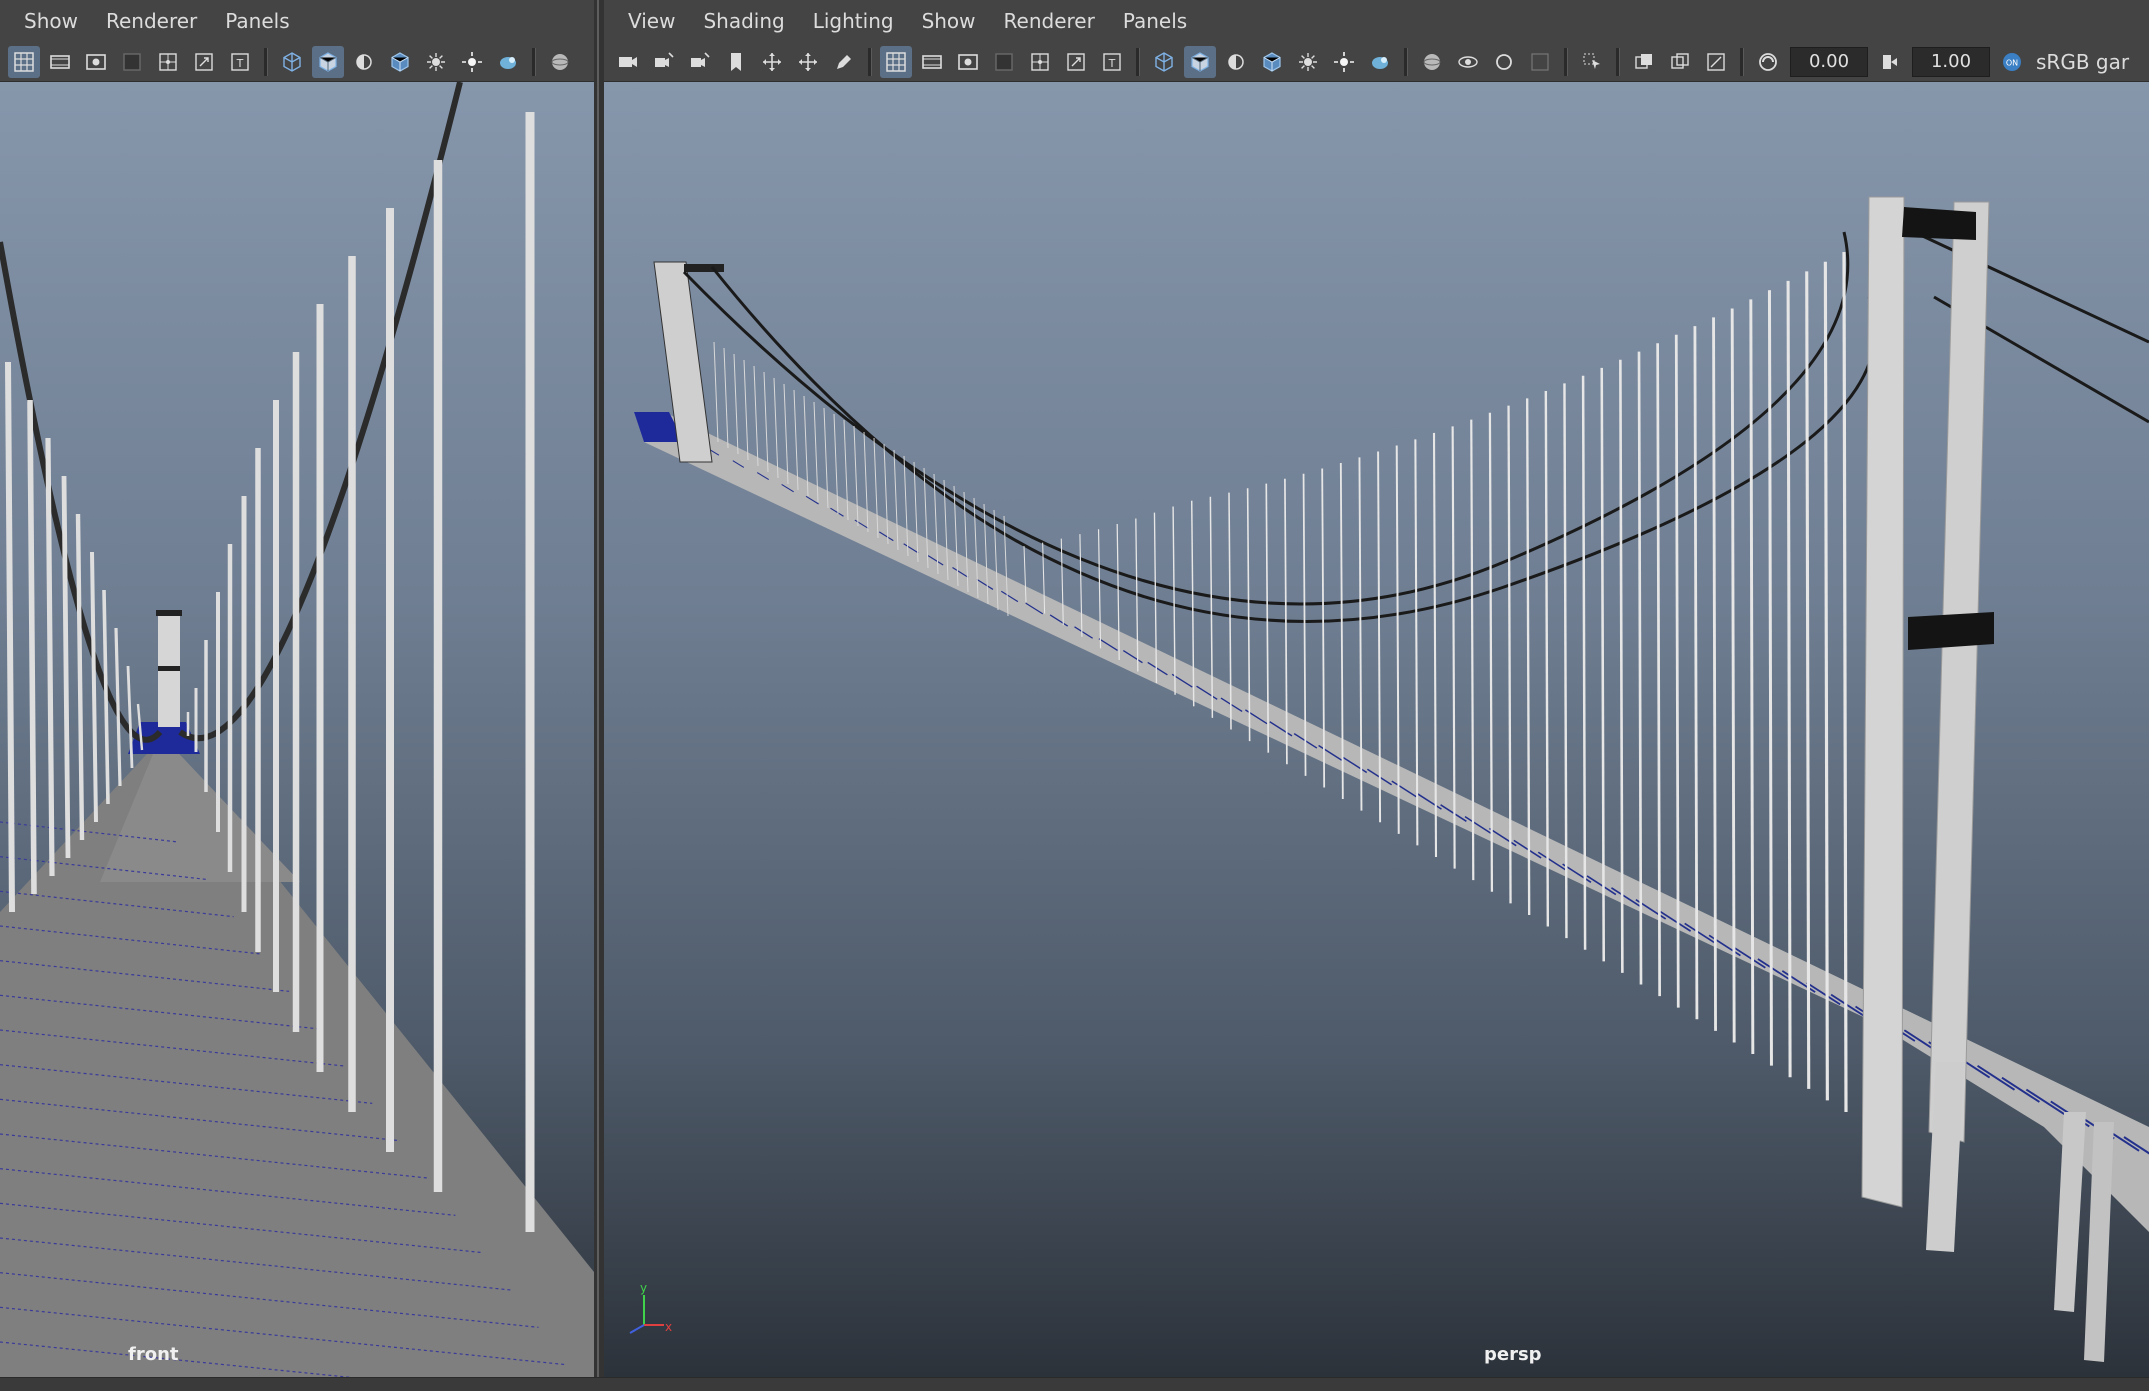 The width and height of the screenshot is (2149, 1391). What do you see at coordinates (704, 268) in the screenshot?
I see `far-tower-beam` at bounding box center [704, 268].